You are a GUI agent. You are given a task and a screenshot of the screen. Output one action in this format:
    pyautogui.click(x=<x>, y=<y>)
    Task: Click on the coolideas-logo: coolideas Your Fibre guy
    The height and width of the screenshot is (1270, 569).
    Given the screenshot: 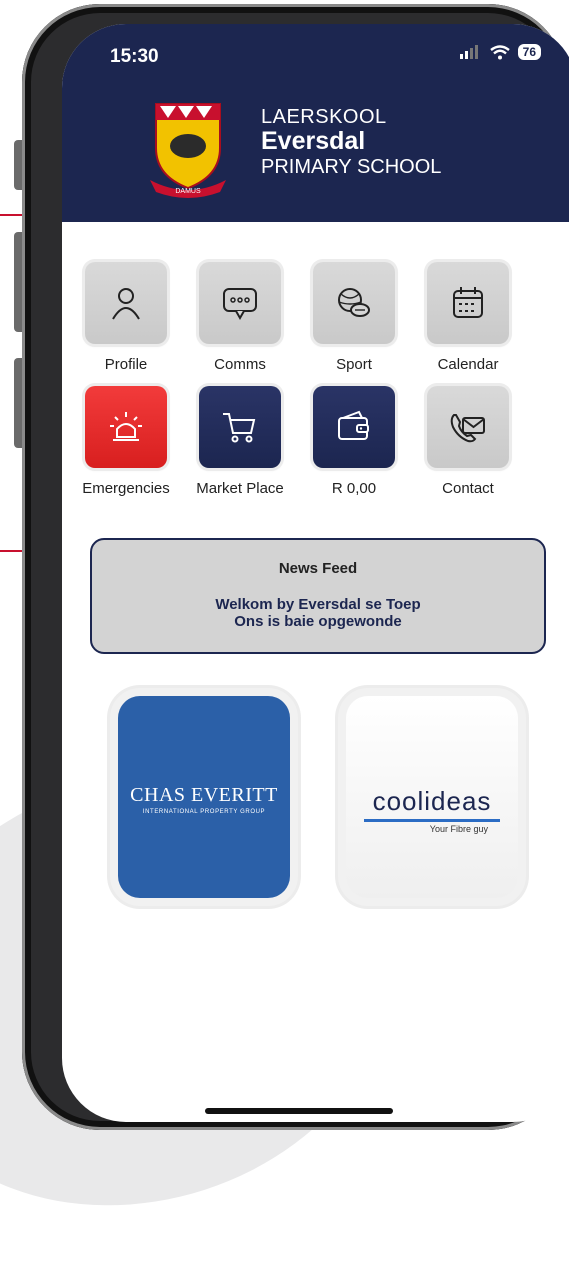 What is the action you would take?
    pyautogui.click(x=432, y=797)
    